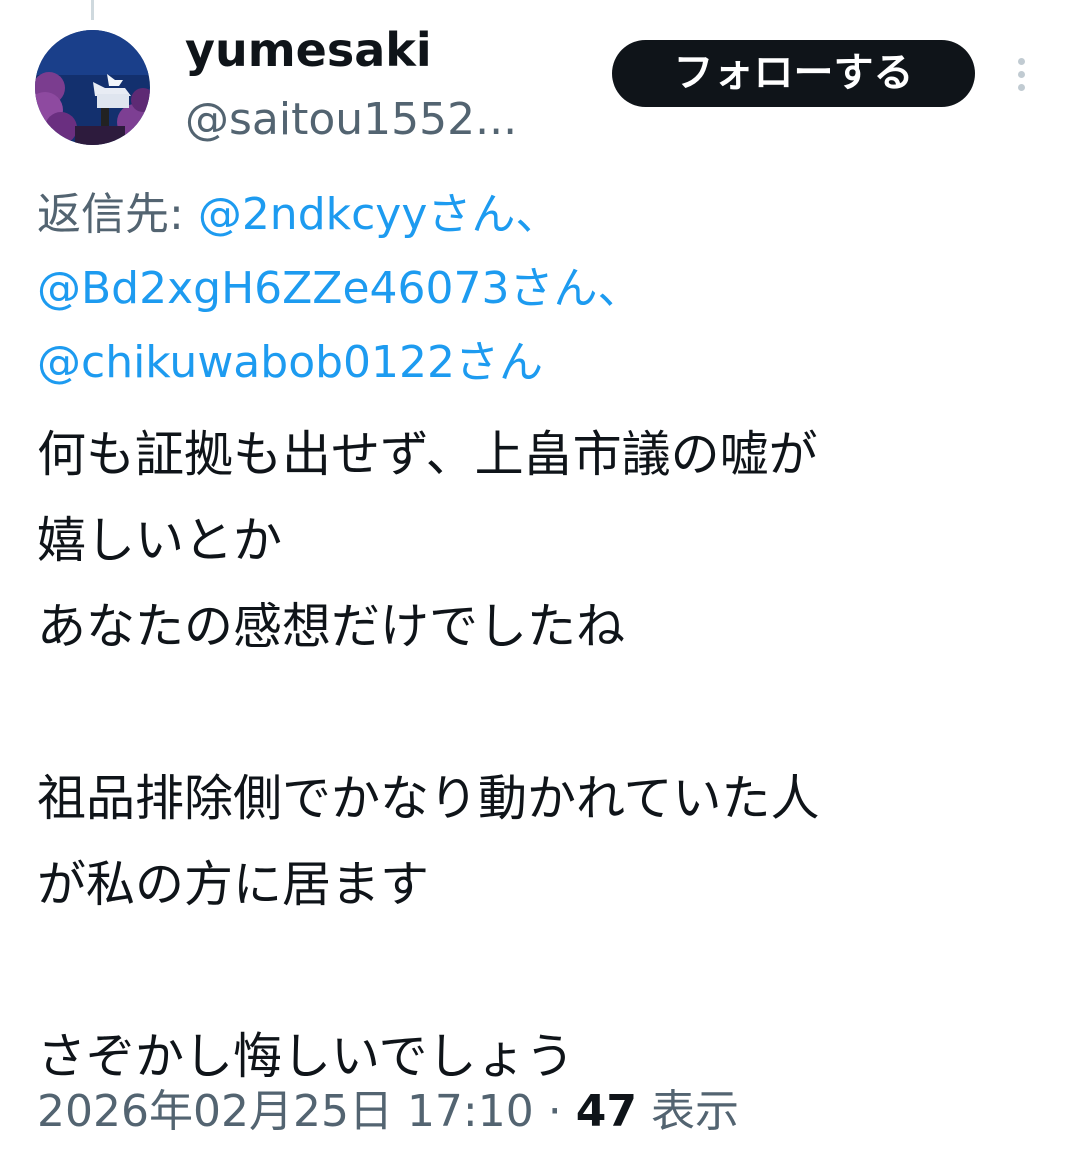 The width and height of the screenshot is (1080, 1164). What do you see at coordinates (339, 288) in the screenshot?
I see `mention-link: @Bd2xgH6ZZe46073さん、` at bounding box center [339, 288].